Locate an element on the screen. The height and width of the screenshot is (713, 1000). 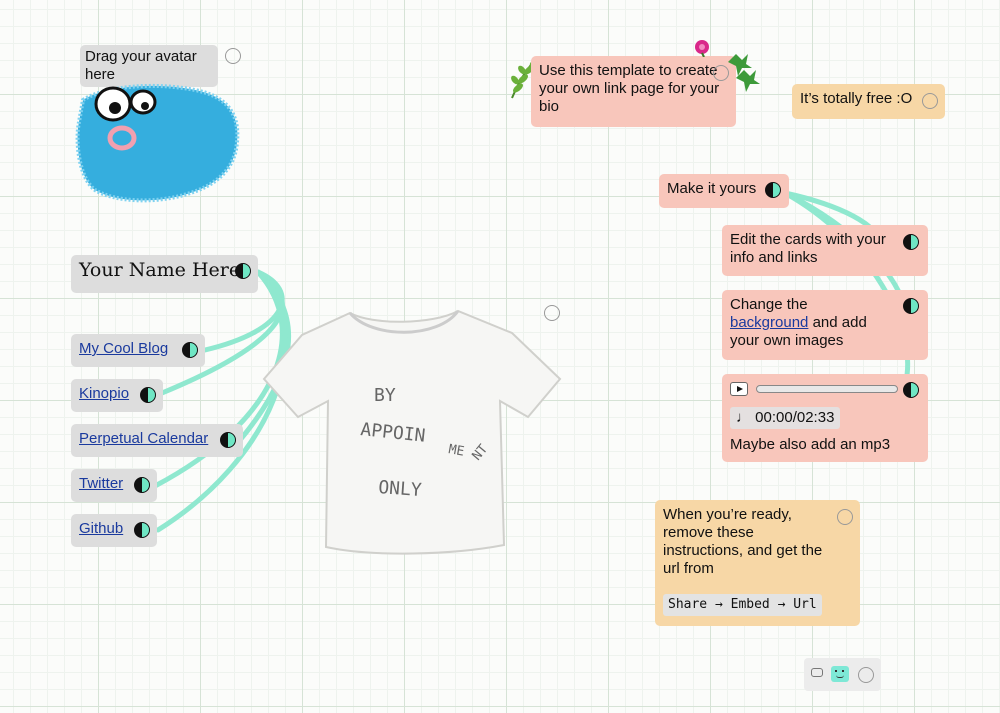
audio-connector-icon is located at coordinates (911, 390).